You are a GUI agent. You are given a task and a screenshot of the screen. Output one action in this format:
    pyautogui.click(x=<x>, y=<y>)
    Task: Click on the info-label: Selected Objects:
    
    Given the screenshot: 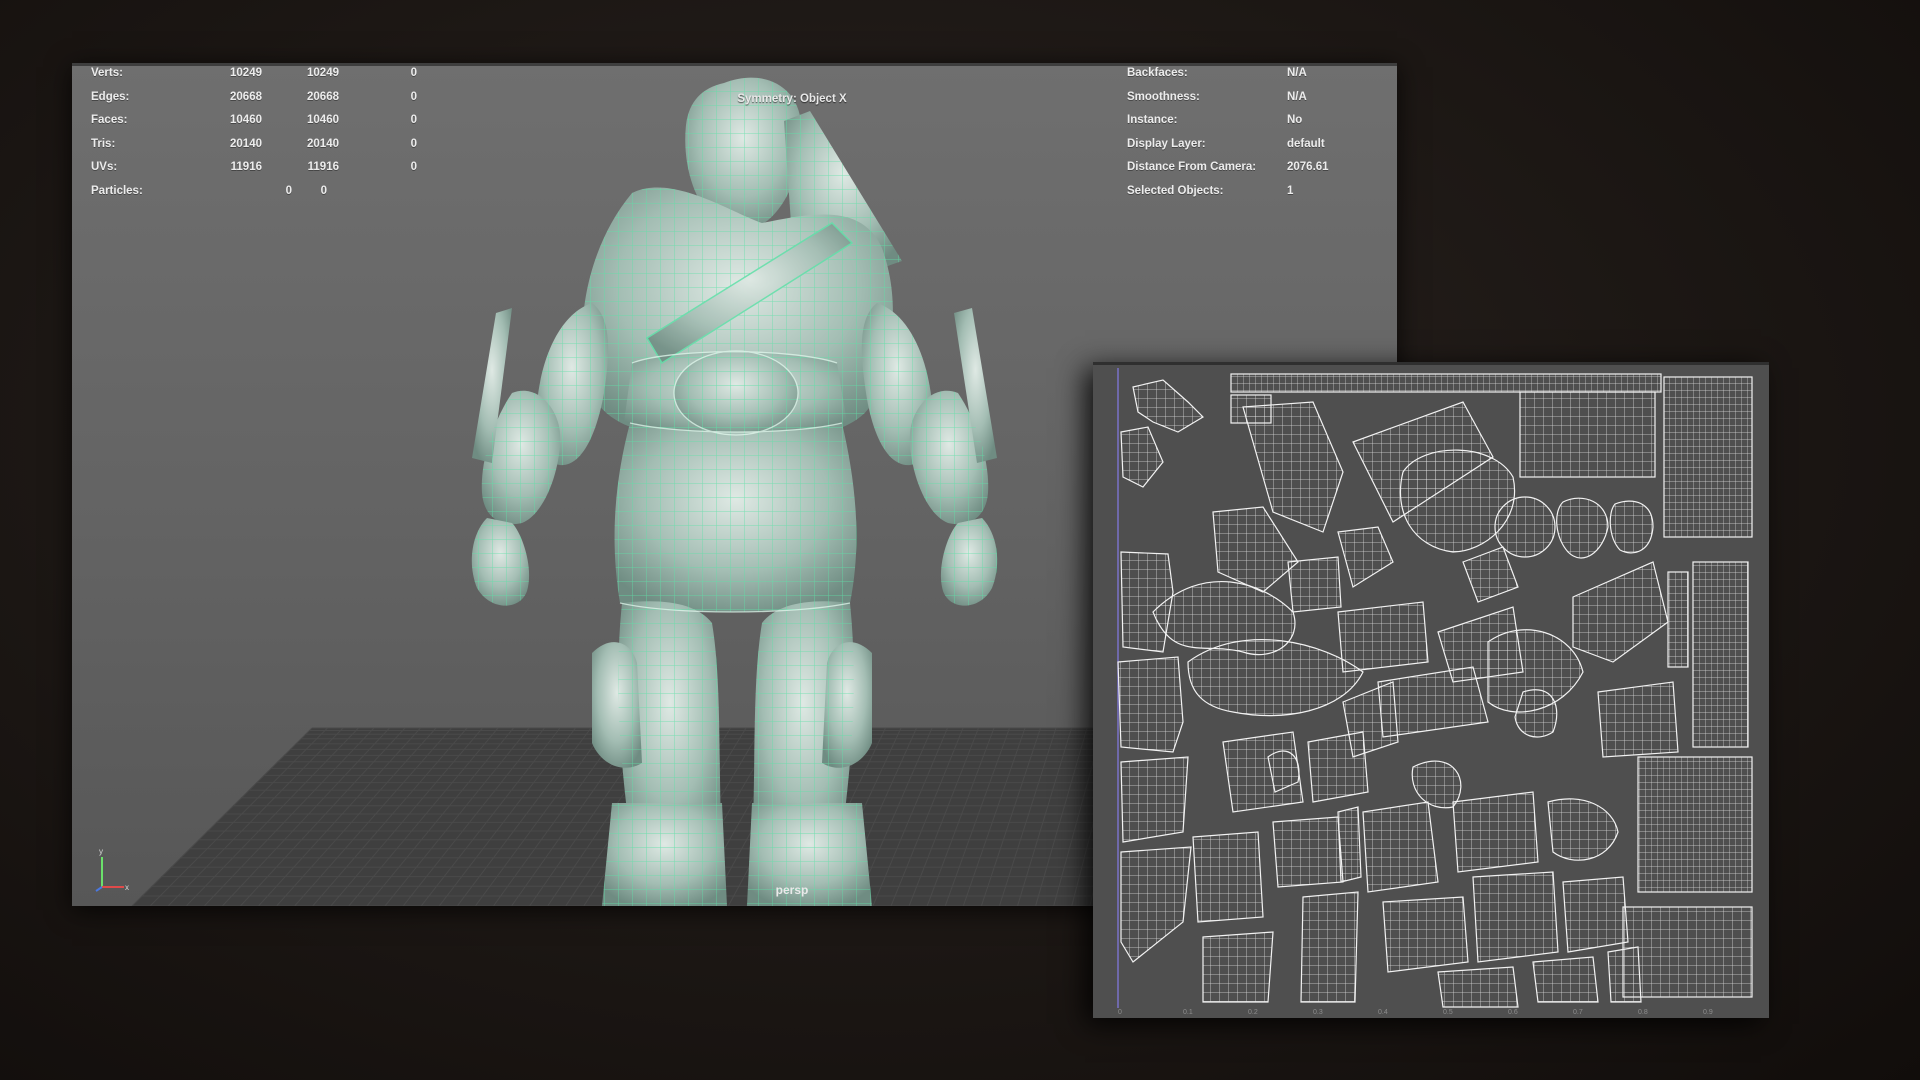 What is the action you would take?
    pyautogui.click(x=1175, y=190)
    